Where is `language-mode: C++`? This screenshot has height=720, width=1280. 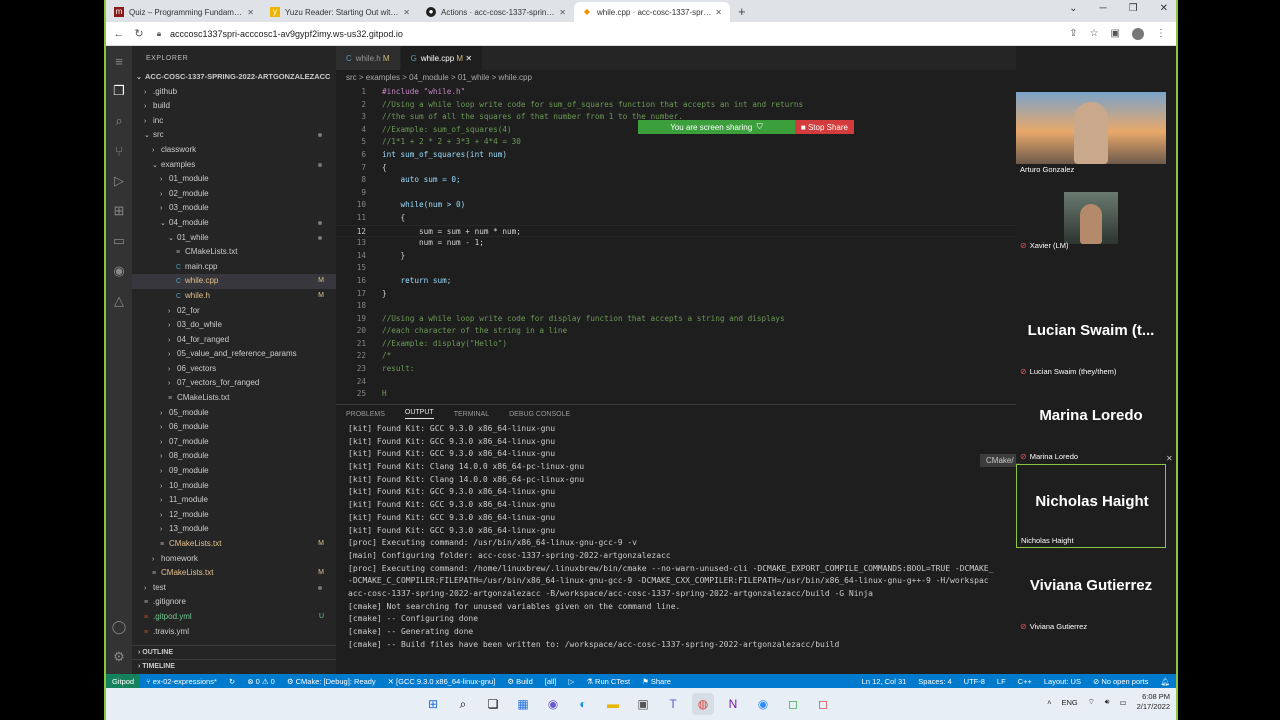
language-mode: C++ is located at coordinates (1025, 681).